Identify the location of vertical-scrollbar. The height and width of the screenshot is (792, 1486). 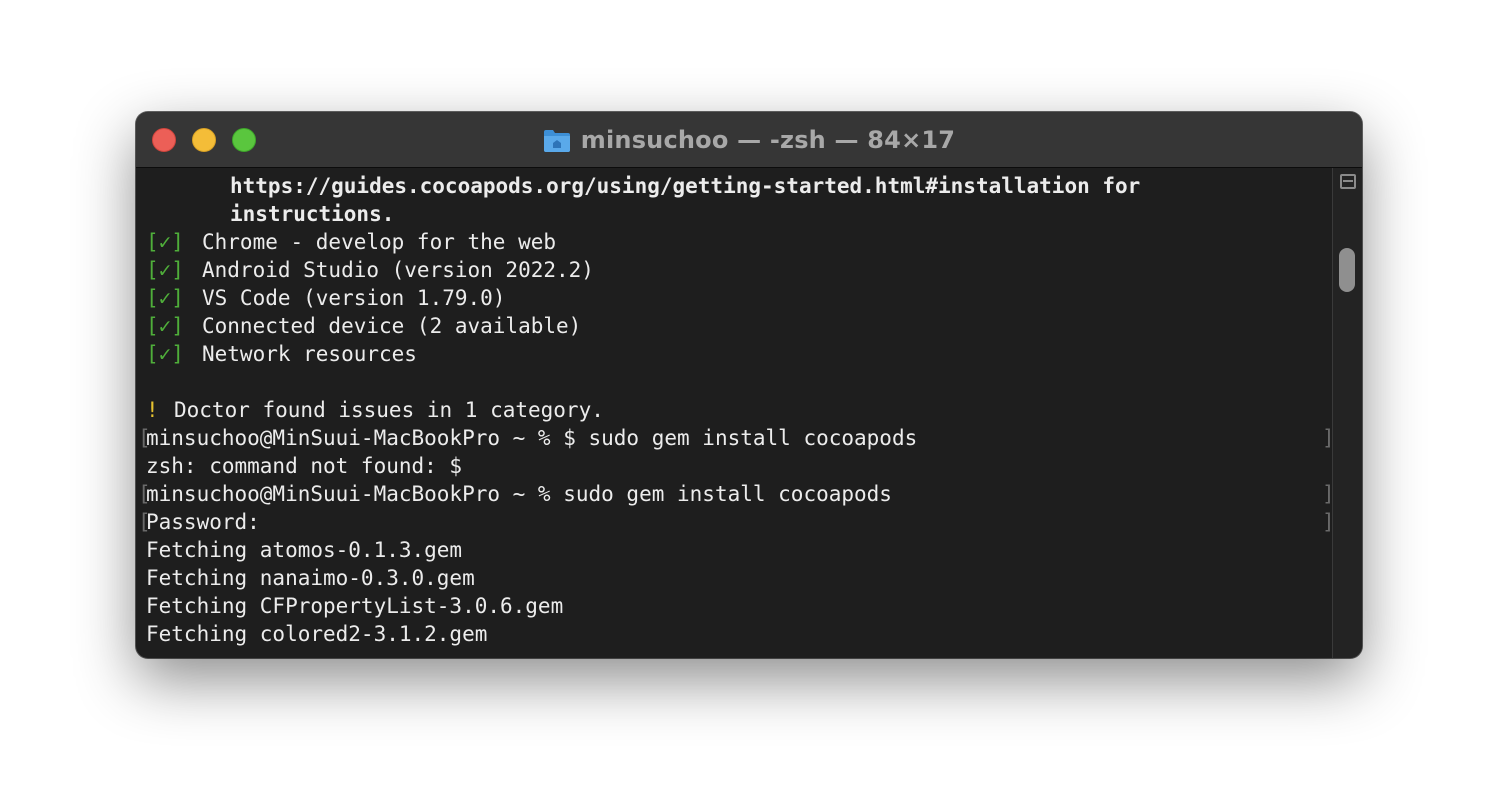
(1347, 413).